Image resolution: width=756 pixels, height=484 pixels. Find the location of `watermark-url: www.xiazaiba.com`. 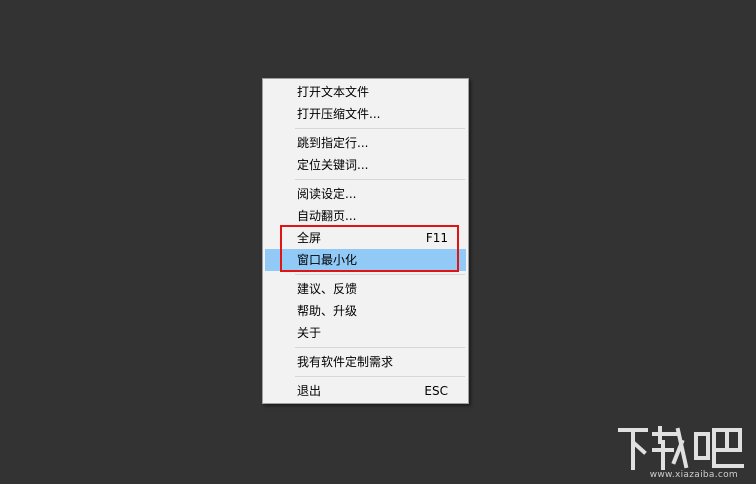

watermark-url: www.xiazaiba.com is located at coordinates (693, 475).